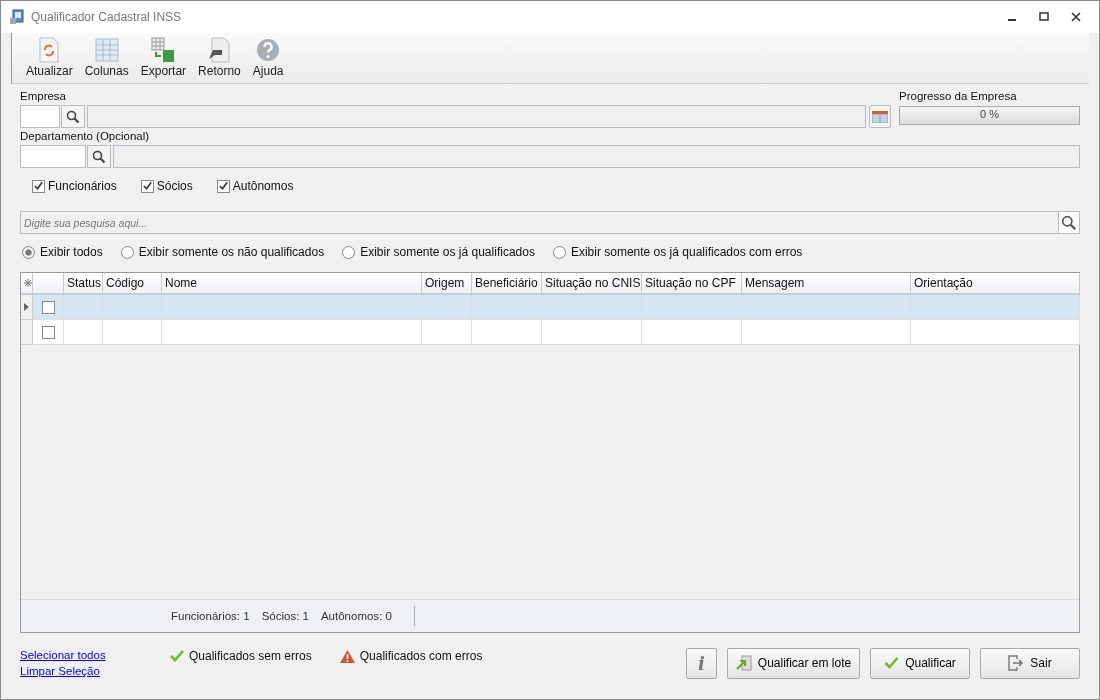  Describe the element at coordinates (210, 616) in the screenshot. I see `count-label: Funcionários: 1` at that location.